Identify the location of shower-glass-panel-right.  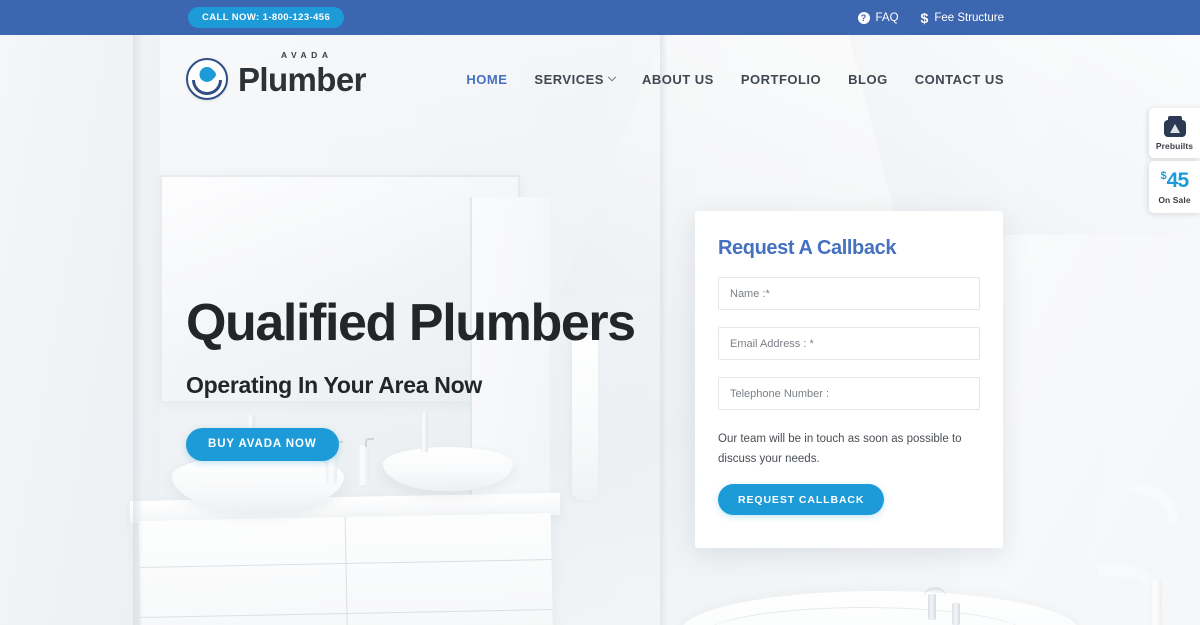
(664, 330).